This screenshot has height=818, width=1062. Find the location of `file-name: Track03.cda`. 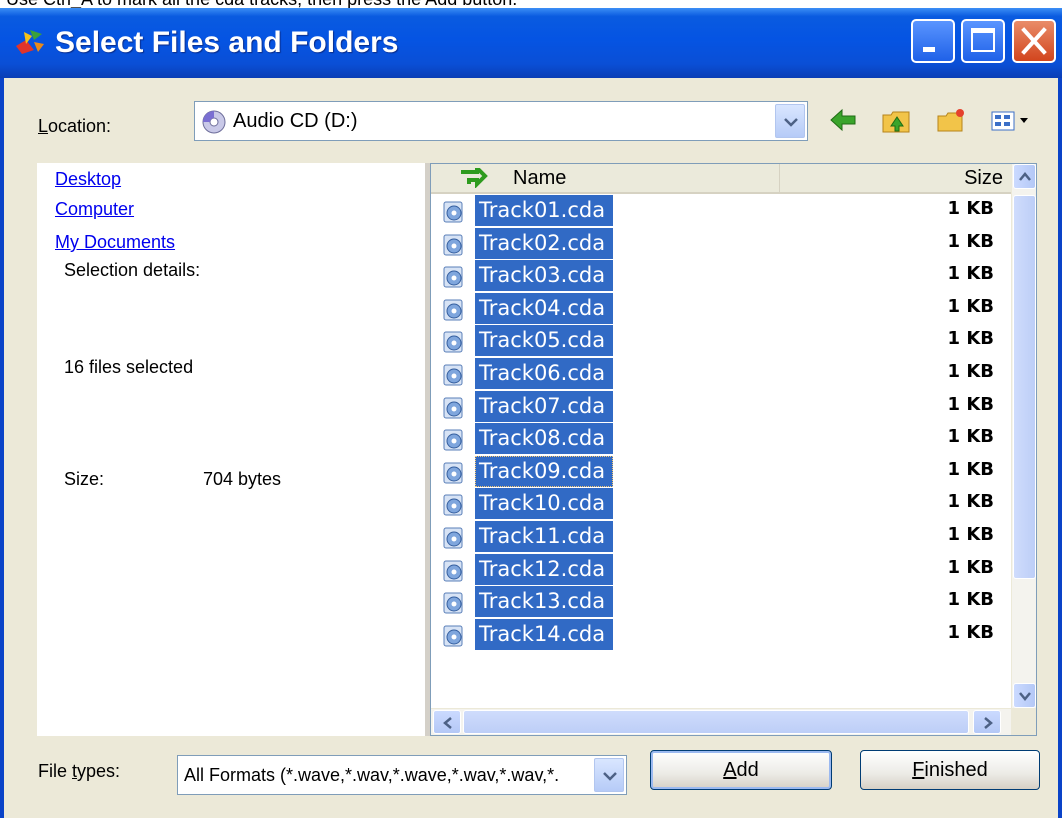

file-name: Track03.cda is located at coordinates (544, 276).